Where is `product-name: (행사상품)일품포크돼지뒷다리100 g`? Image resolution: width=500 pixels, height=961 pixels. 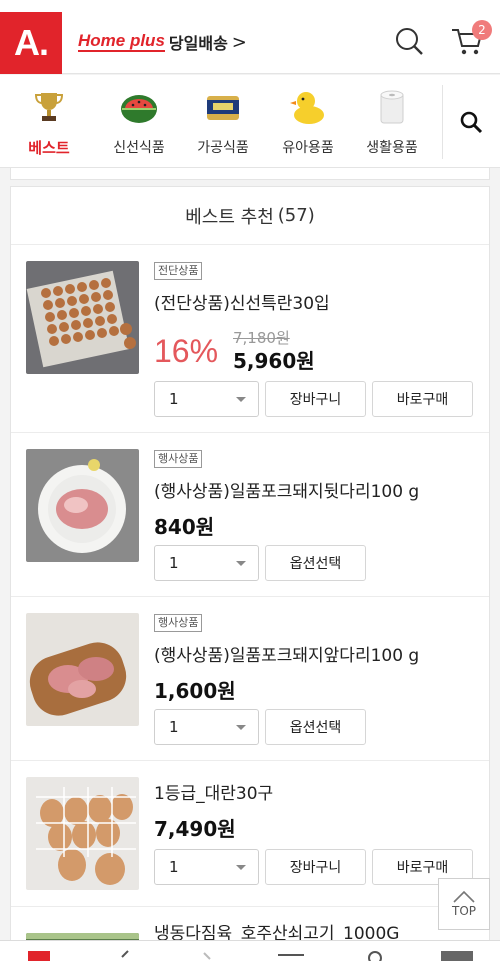 product-name: (행사상품)일품포크돼지뒷다리100 g is located at coordinates (286, 489).